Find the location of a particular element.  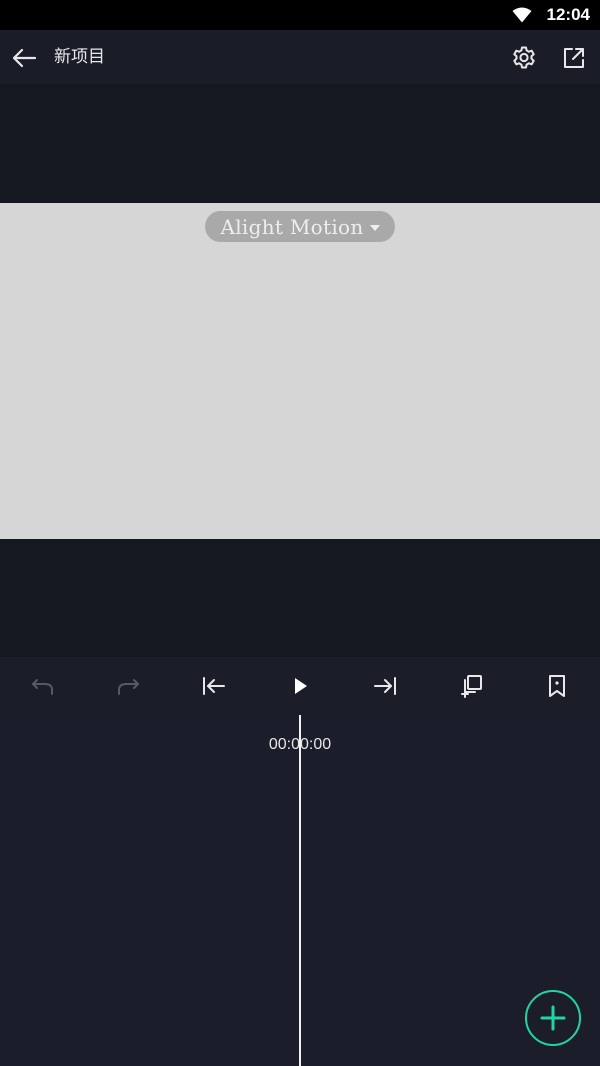

bookmark-icon is located at coordinates (557, 686).